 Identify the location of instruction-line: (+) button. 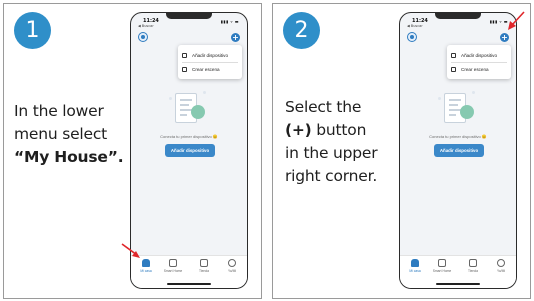
(345, 130).